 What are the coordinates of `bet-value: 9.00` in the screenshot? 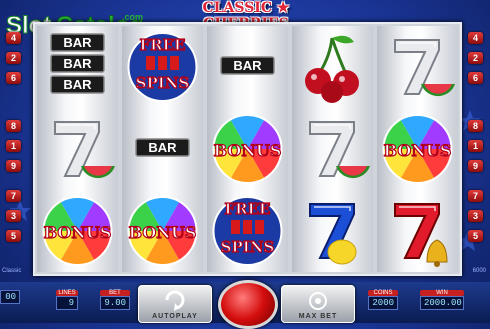 It's located at (115, 303).